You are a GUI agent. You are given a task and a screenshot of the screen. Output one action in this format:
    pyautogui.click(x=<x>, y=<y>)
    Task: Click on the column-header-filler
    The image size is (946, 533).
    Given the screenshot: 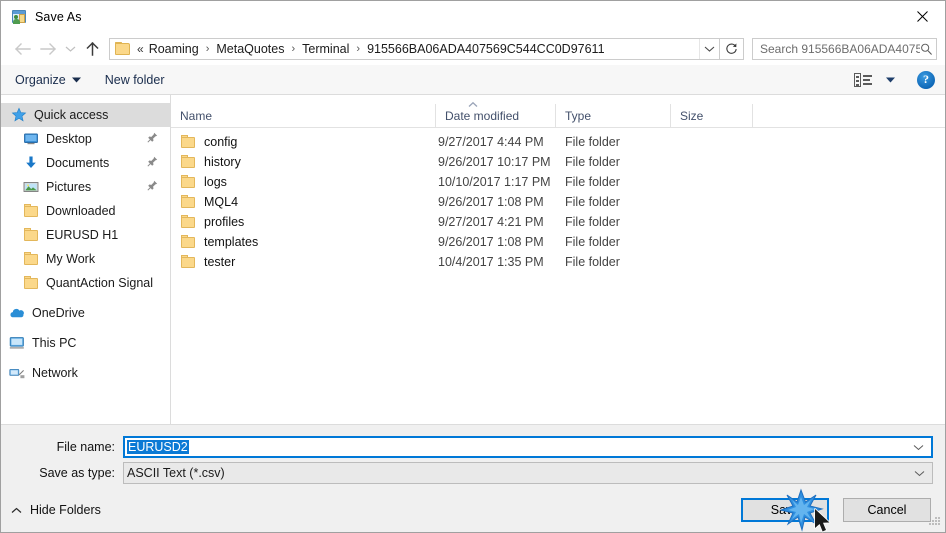 What is the action you would take?
    pyautogui.click(x=849, y=115)
    